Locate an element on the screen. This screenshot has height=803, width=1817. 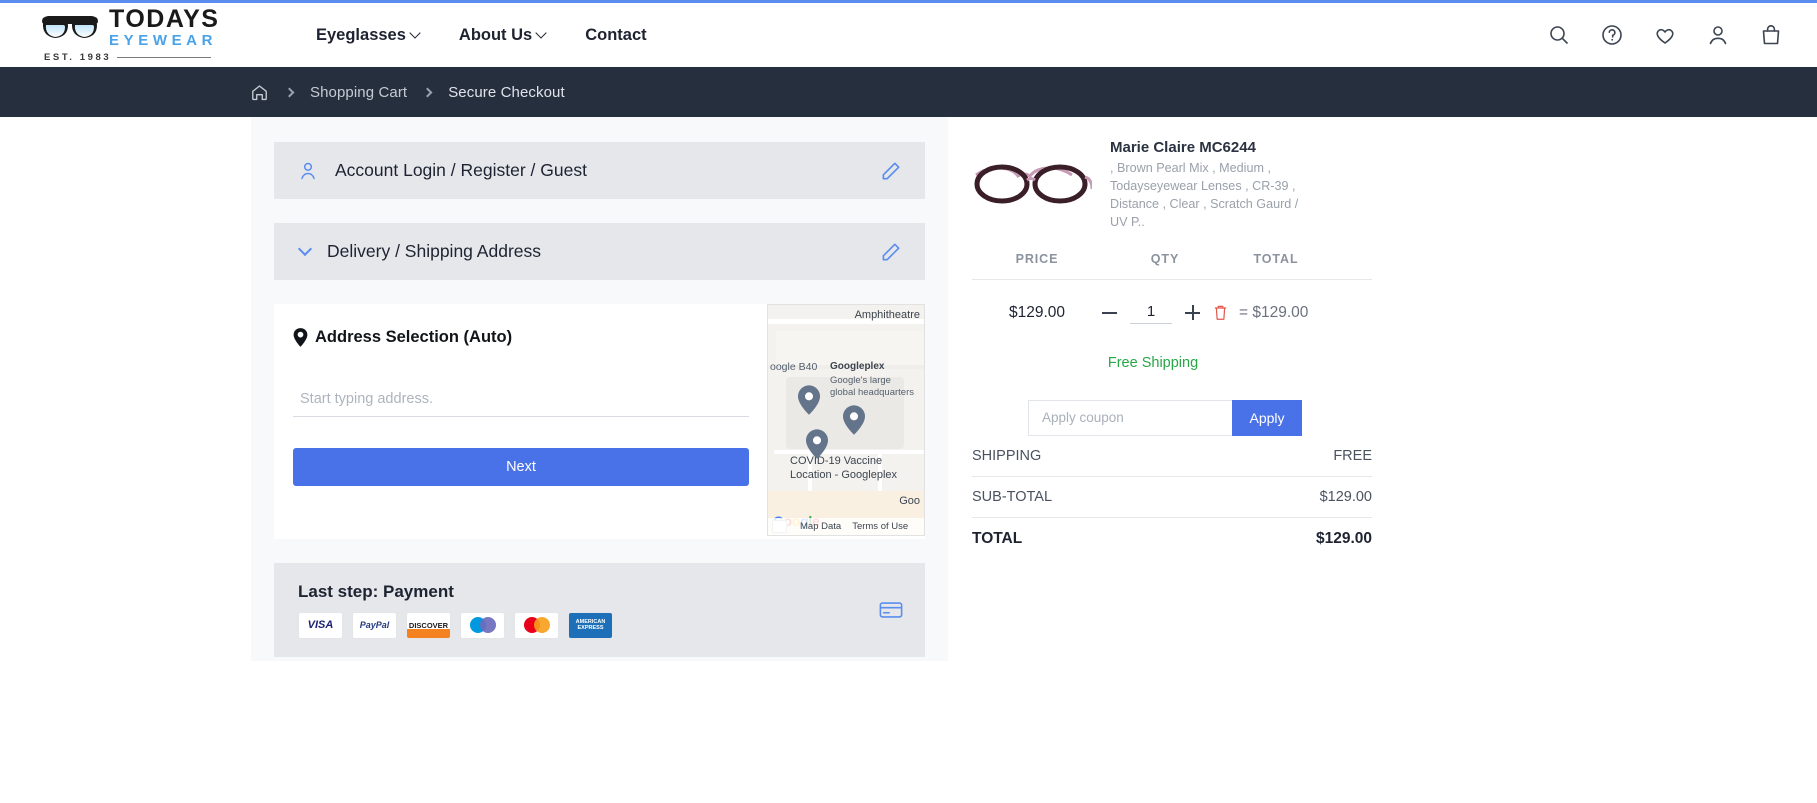
map-data-label: Map Data is located at coordinates (821, 526).